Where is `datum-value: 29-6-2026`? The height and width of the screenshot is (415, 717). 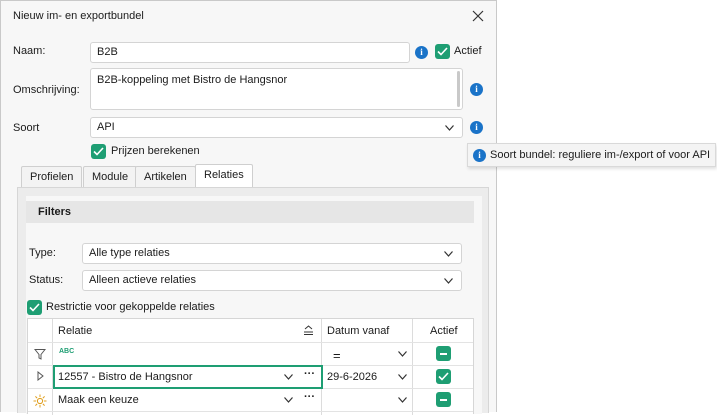
datum-value: 29-6-2026 is located at coordinates (352, 377).